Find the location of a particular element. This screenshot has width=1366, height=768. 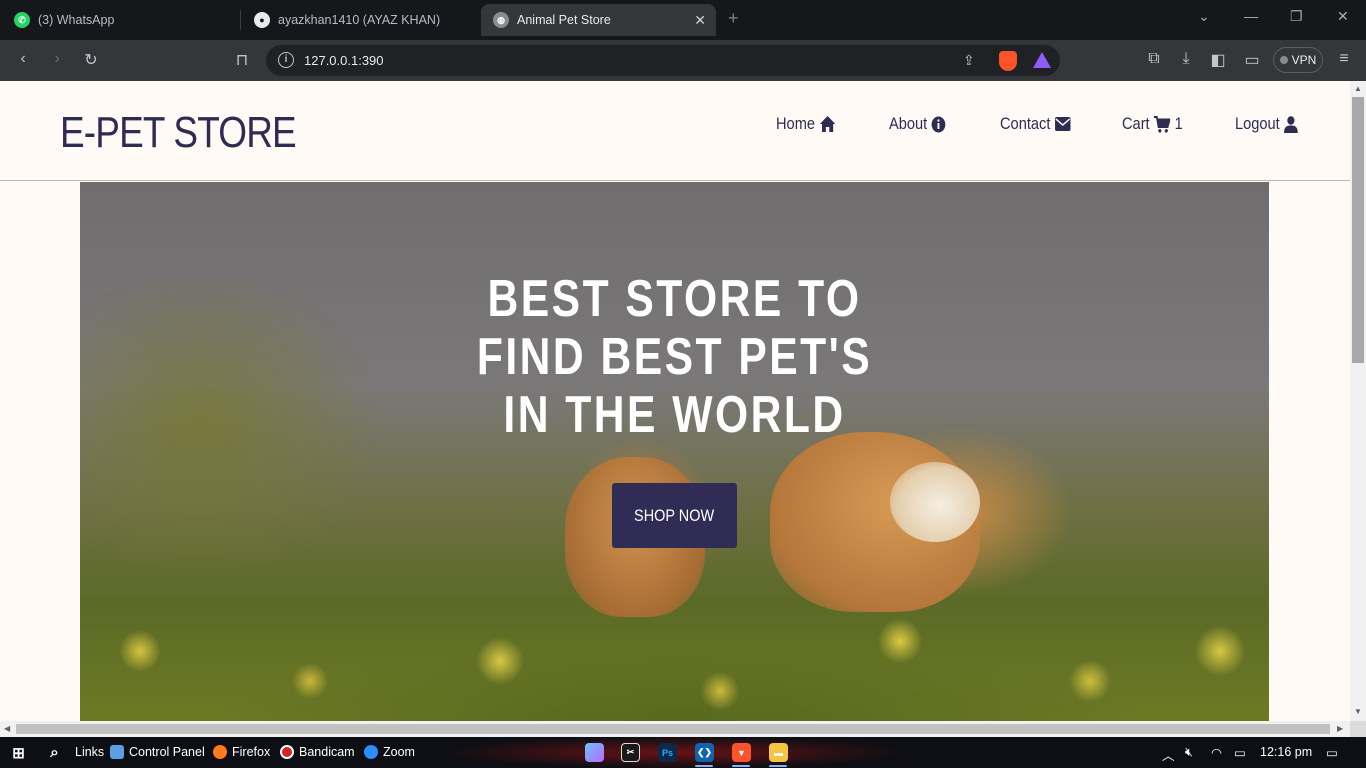

taskbar-zoom: Zoom is located at coordinates (389, 752).